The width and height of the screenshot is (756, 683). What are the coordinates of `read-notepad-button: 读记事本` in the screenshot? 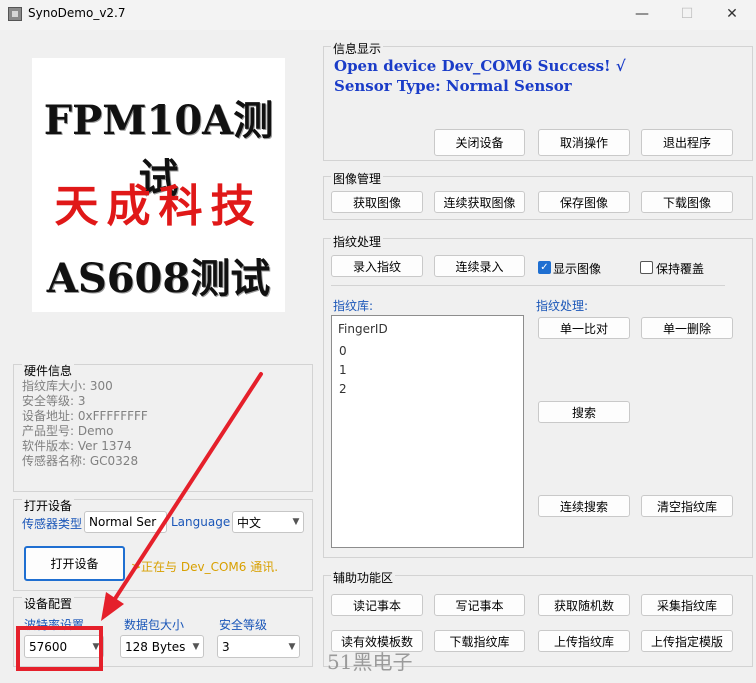 It's located at (377, 605).